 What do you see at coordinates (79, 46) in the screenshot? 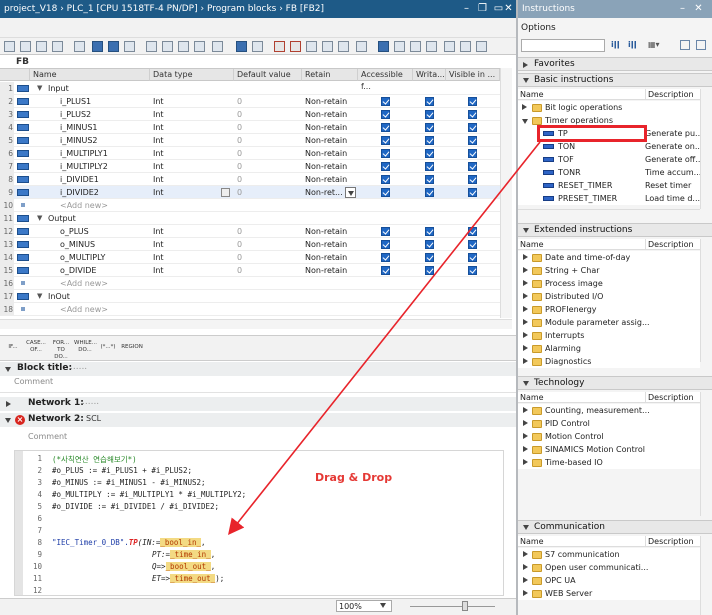
I see `insert-network-icon` at bounding box center [79, 46].